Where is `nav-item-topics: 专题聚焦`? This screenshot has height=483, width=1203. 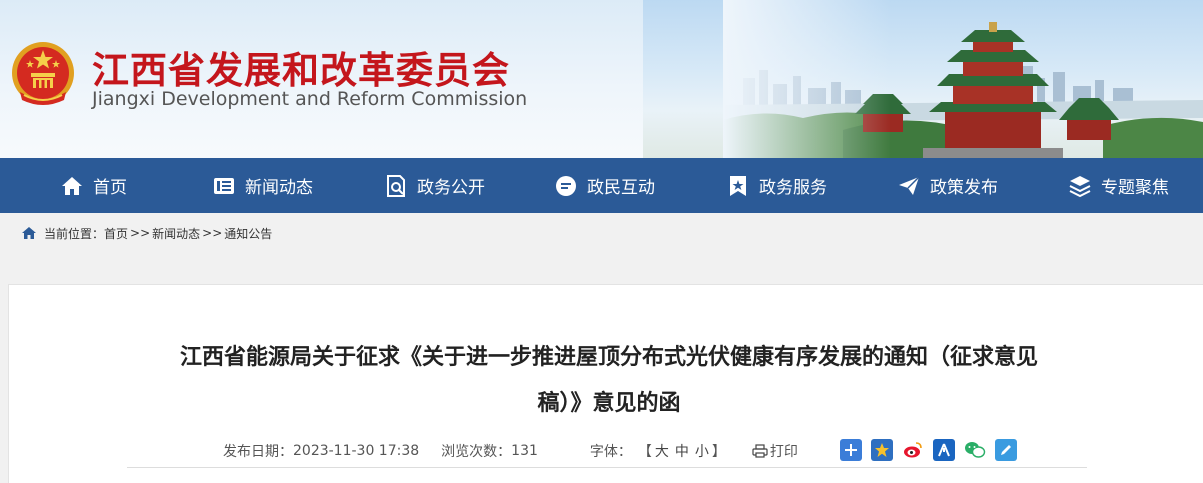
nav-item-topics: 专题聚焦 is located at coordinates (1118, 185).